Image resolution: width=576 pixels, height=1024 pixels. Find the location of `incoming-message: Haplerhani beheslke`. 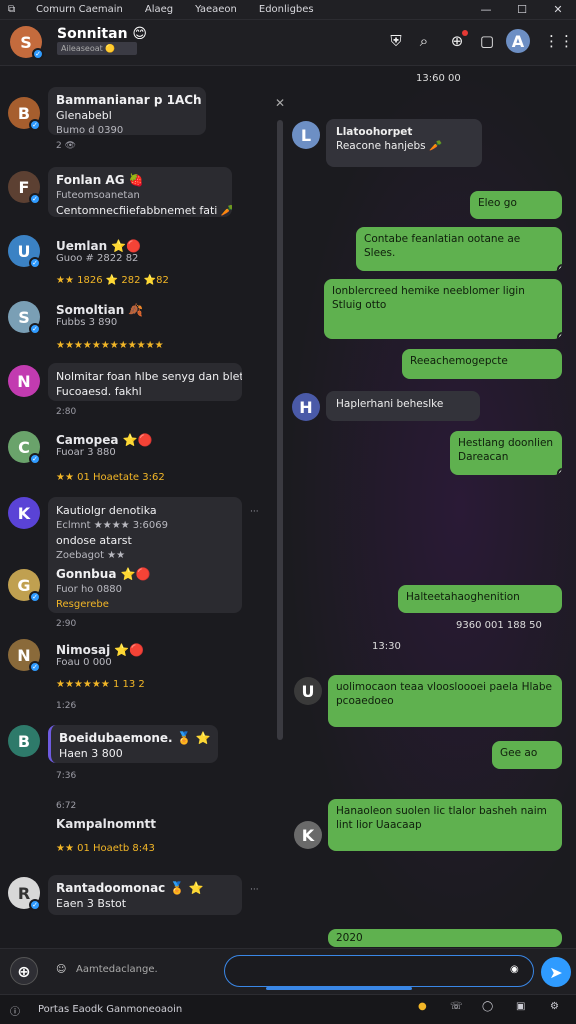

incoming-message: Haplerhani beheslke is located at coordinates (403, 406).